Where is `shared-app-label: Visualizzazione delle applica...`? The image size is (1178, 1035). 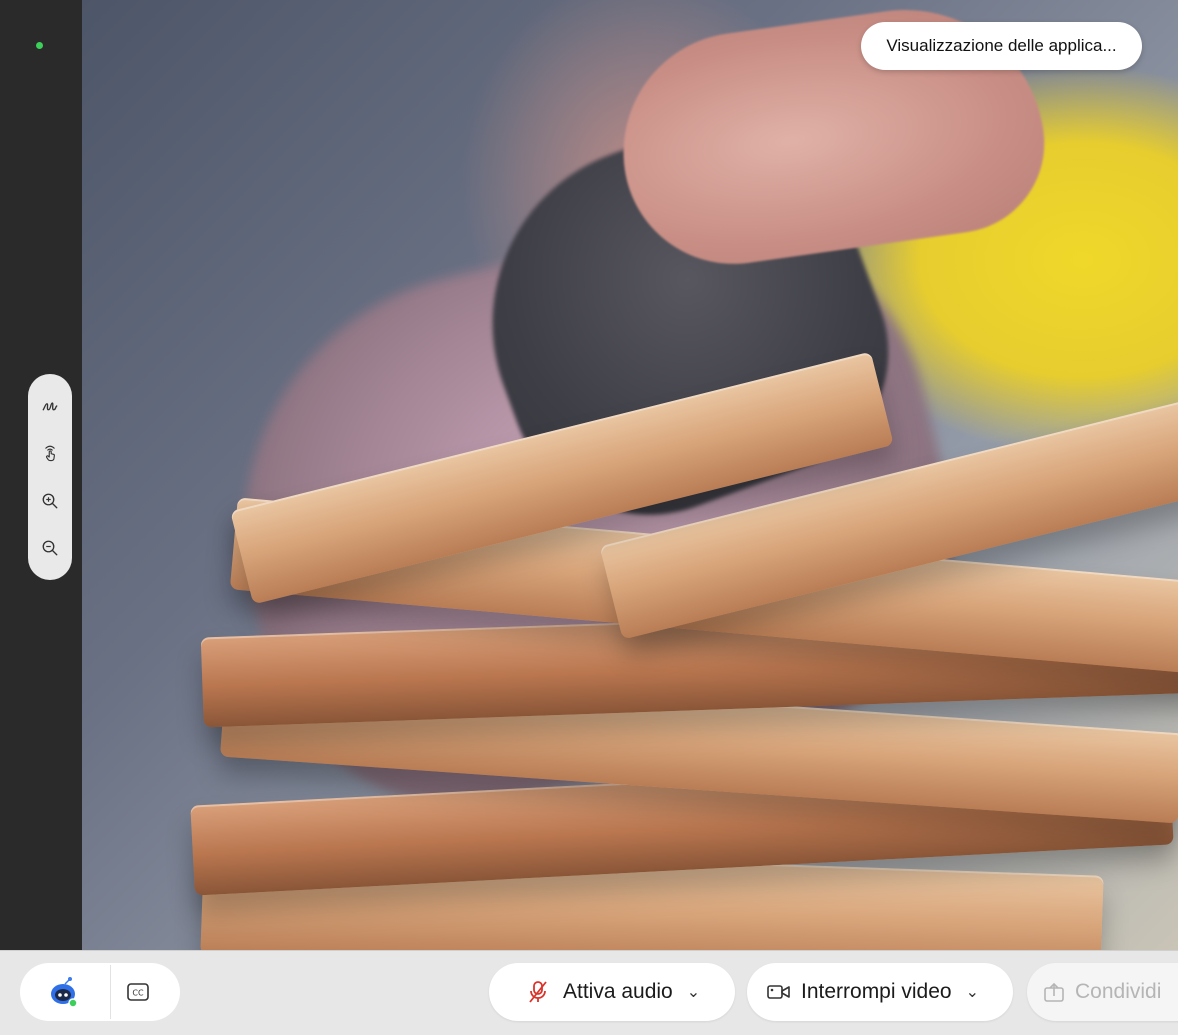 shared-app-label: Visualizzazione delle applica... is located at coordinates (1001, 45).